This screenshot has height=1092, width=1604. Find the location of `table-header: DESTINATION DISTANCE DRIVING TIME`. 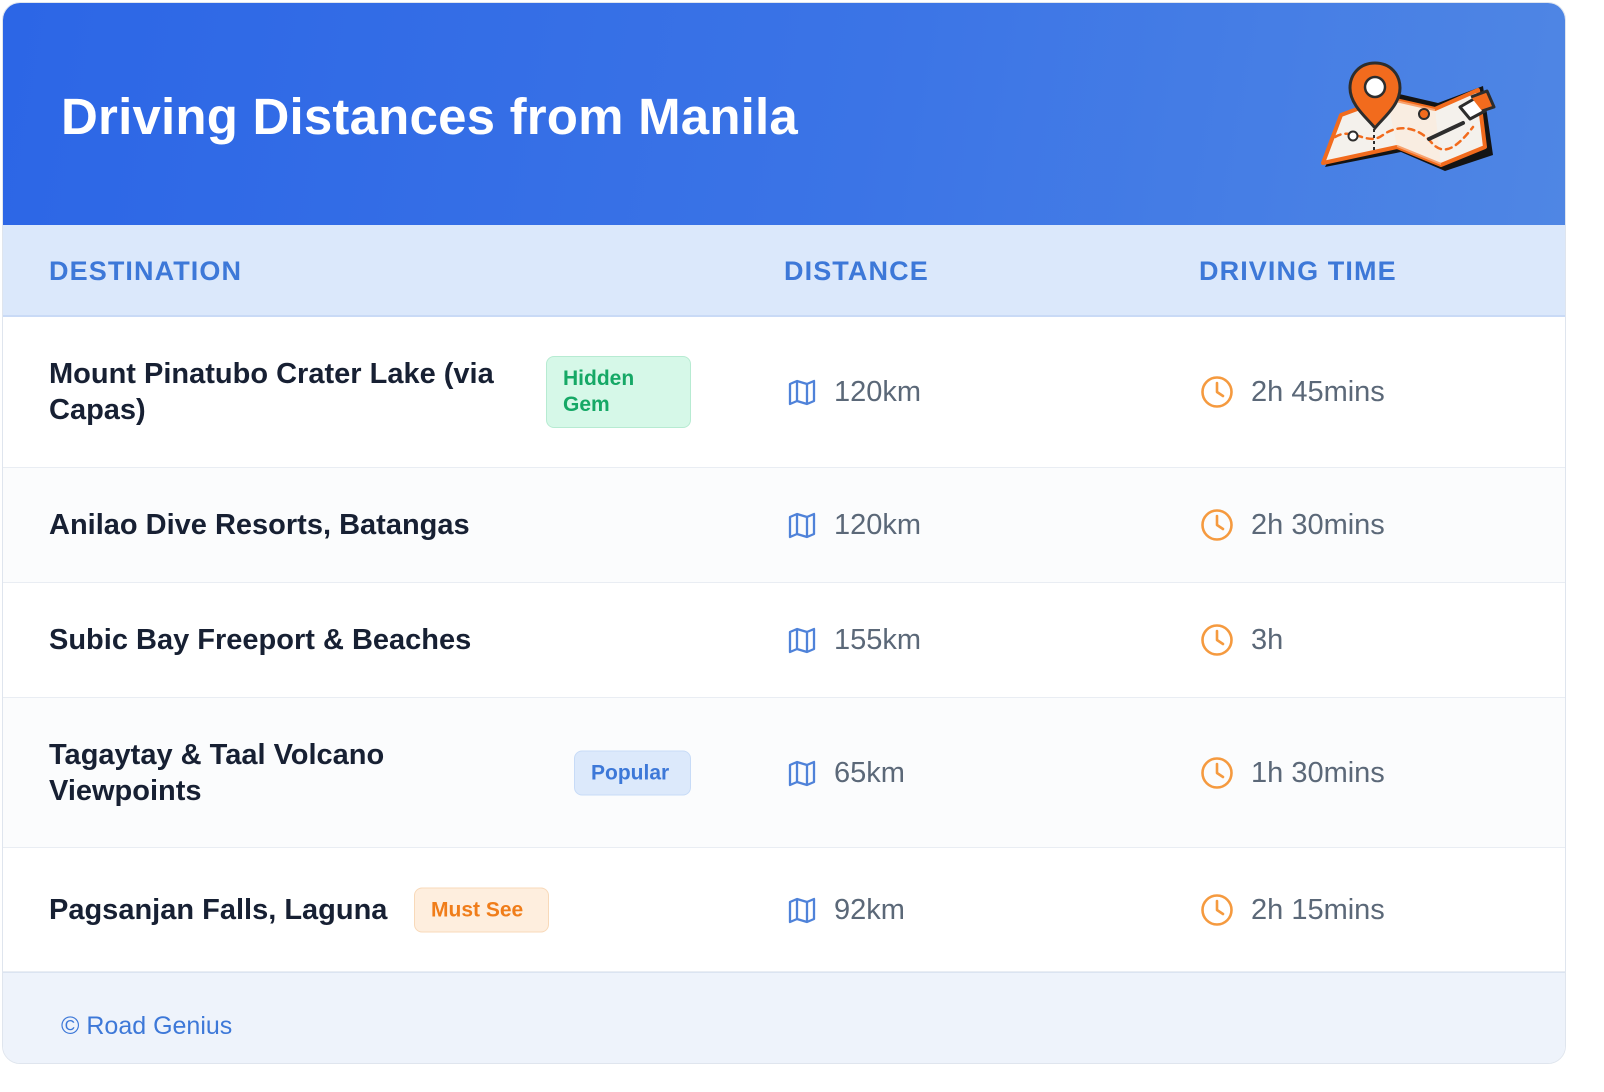

table-header: DESTINATION DISTANCE DRIVING TIME is located at coordinates (784, 271).